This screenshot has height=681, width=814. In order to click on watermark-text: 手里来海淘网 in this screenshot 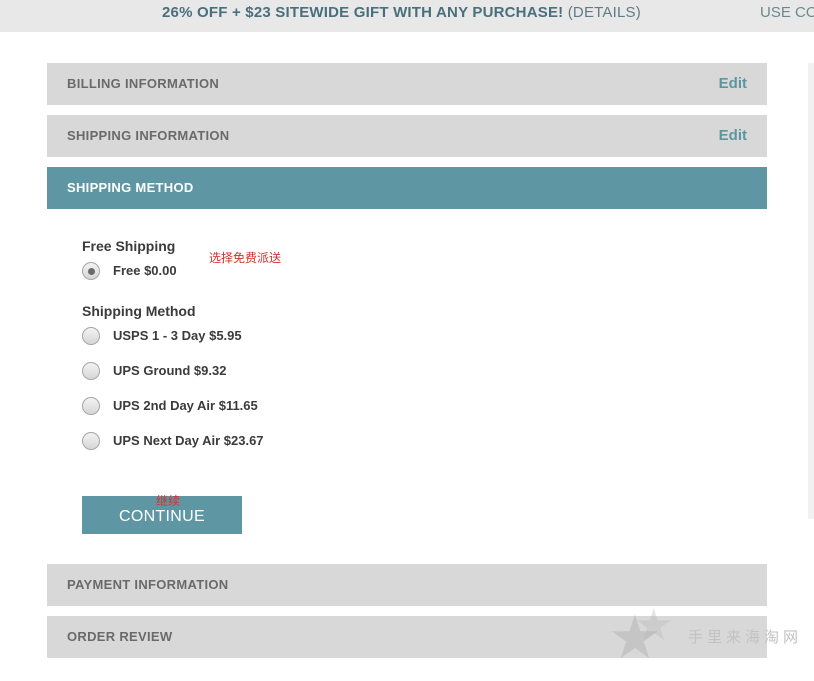, I will do `click(745, 637)`.